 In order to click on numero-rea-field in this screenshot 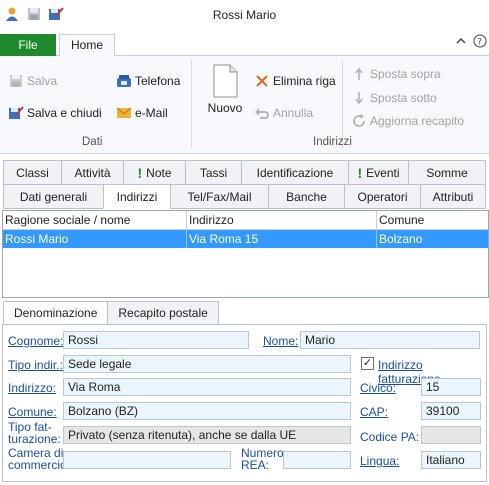, I will do `click(317, 460)`.